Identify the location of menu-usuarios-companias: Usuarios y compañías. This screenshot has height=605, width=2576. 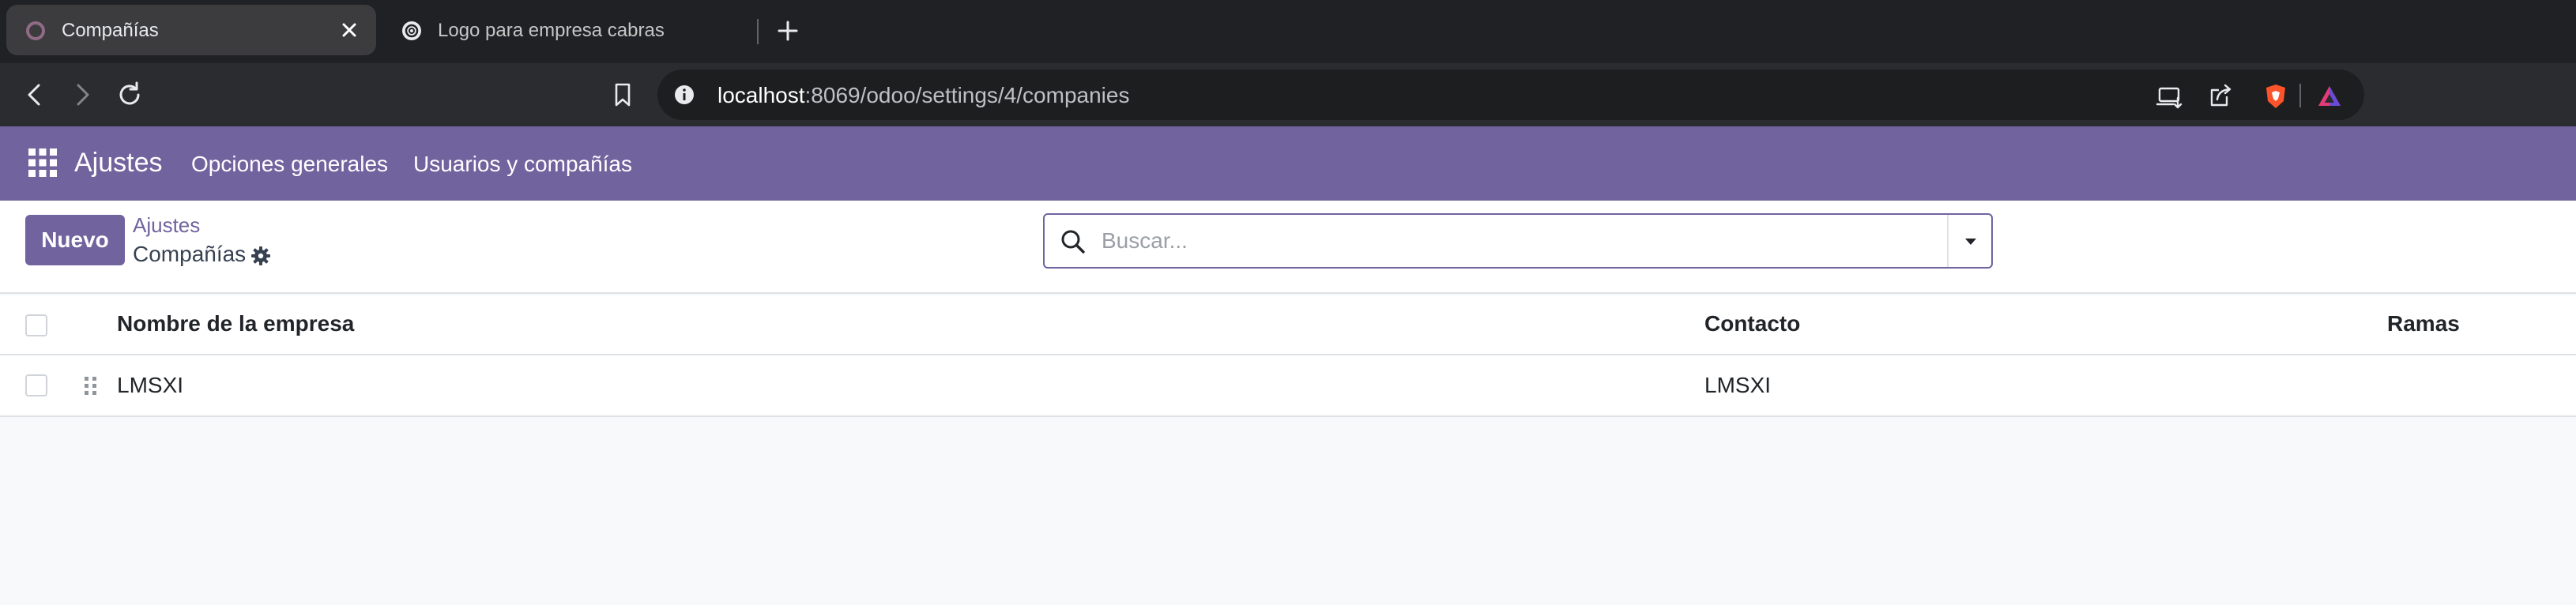
(522, 164).